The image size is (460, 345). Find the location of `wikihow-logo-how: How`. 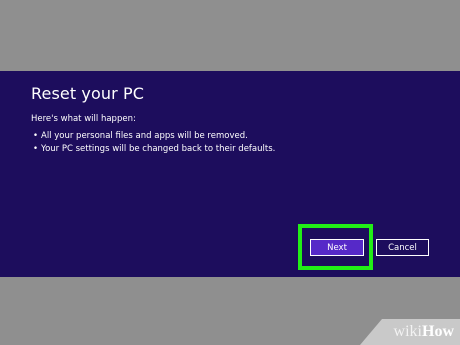

wikihow-logo-how: How is located at coordinates (438, 331).